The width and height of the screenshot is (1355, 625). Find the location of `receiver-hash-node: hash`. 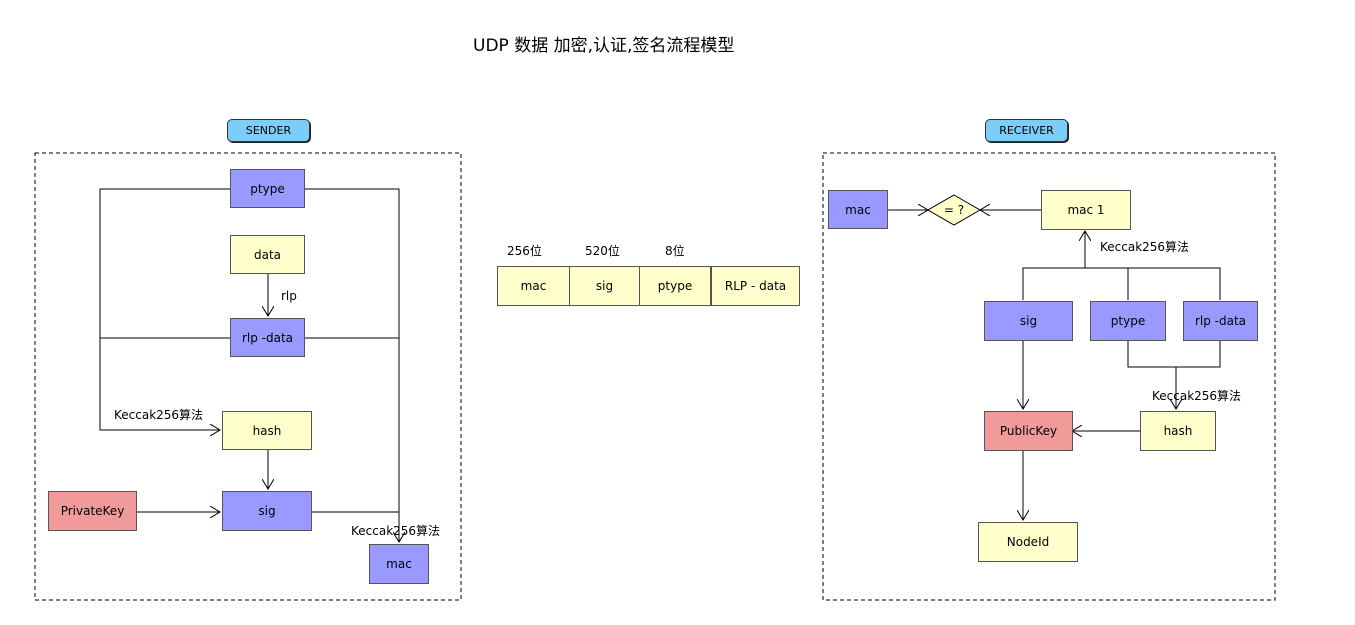

receiver-hash-node: hash is located at coordinates (1178, 431).